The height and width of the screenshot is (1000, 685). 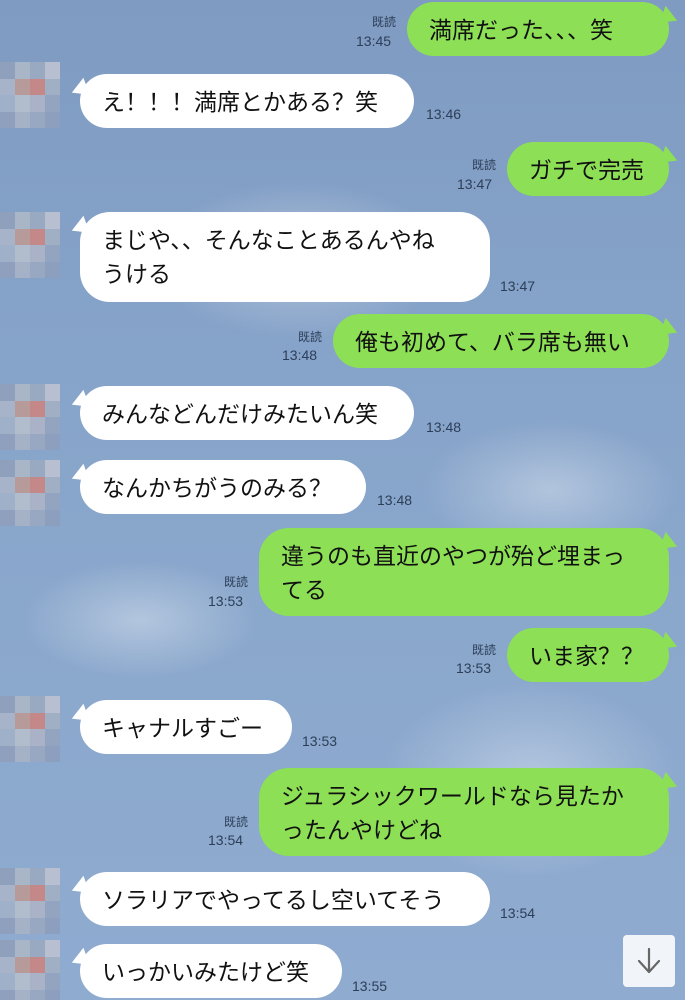 What do you see at coordinates (374, 41) in the screenshot?
I see `message-time: 13:45` at bounding box center [374, 41].